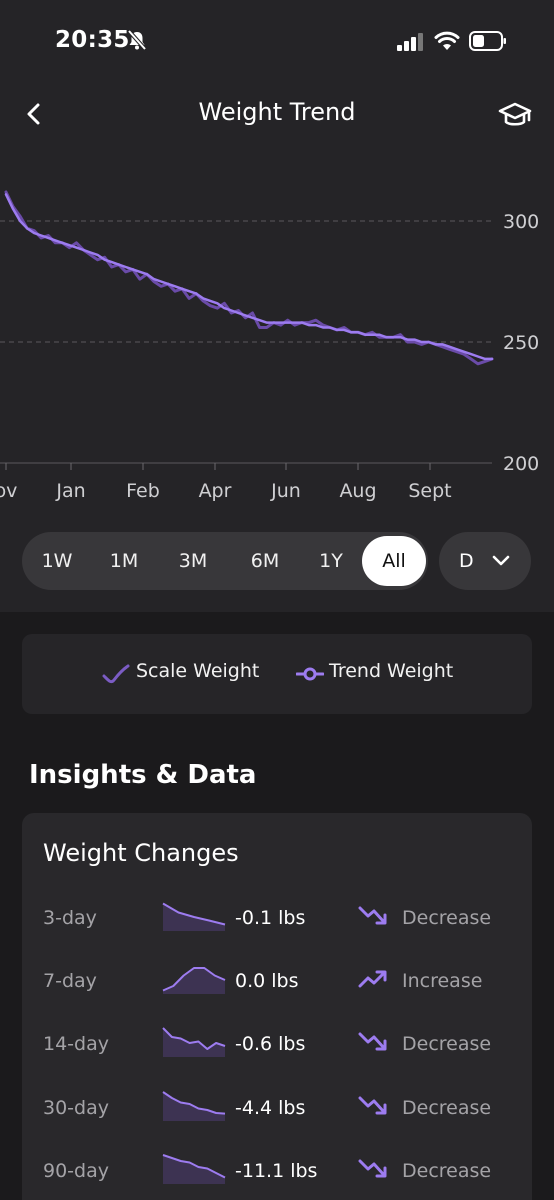 The image size is (554, 1200). I want to click on section-title: Insights & Data, so click(143, 775).